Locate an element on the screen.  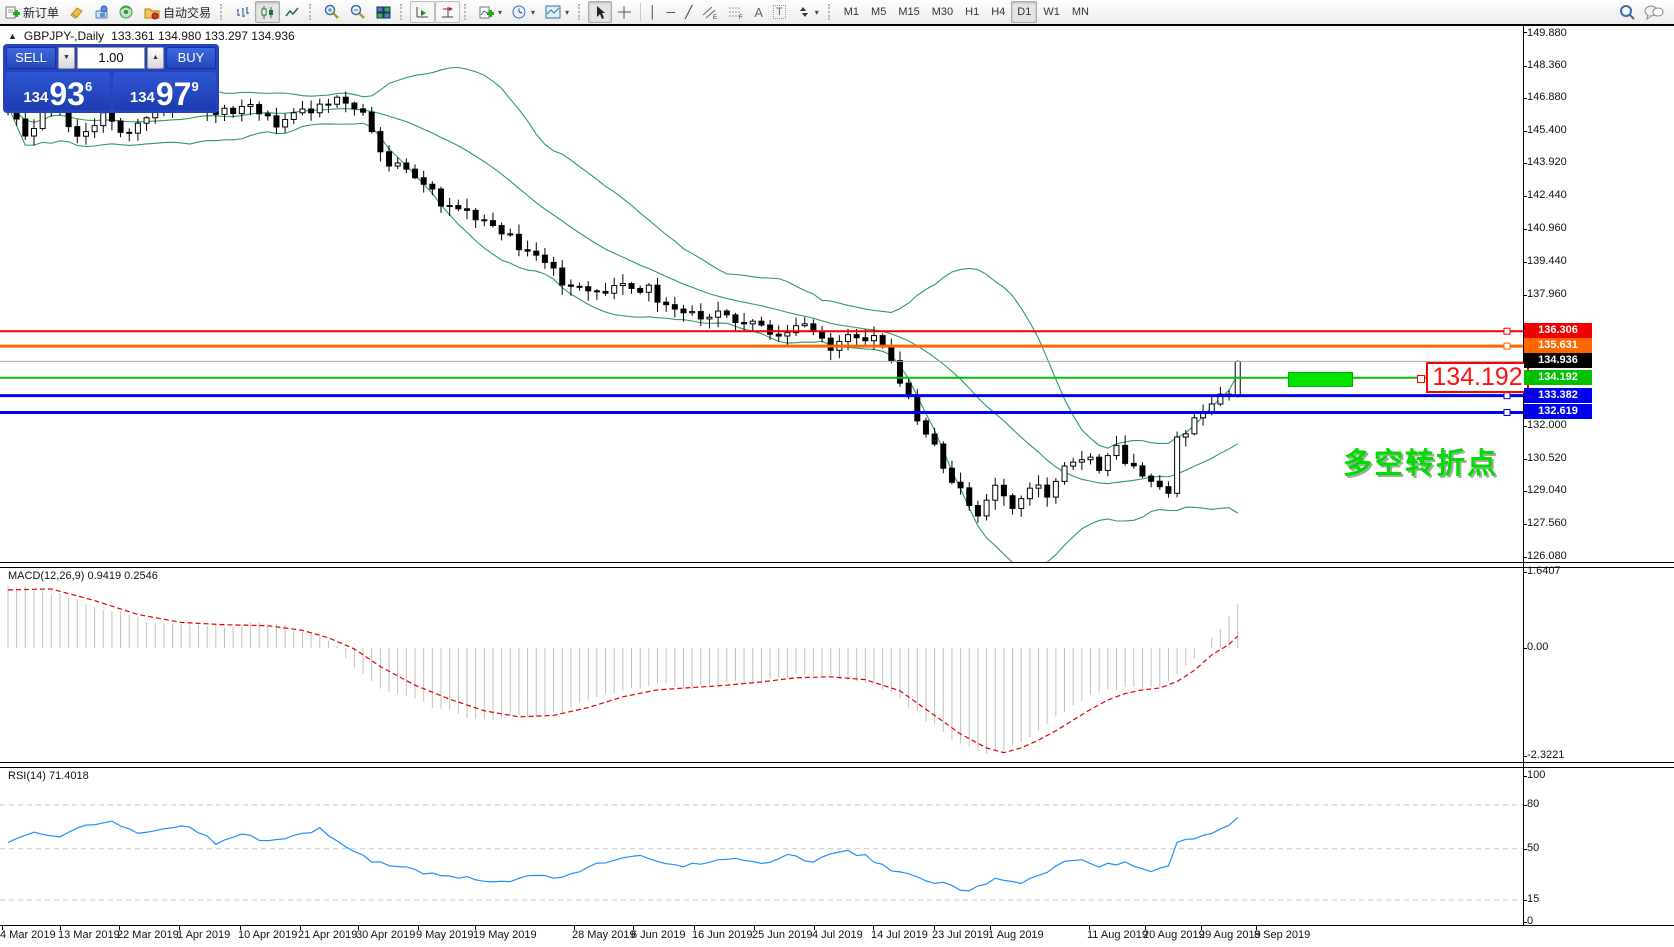
text-label-icon: T is located at coordinates (779, 12).